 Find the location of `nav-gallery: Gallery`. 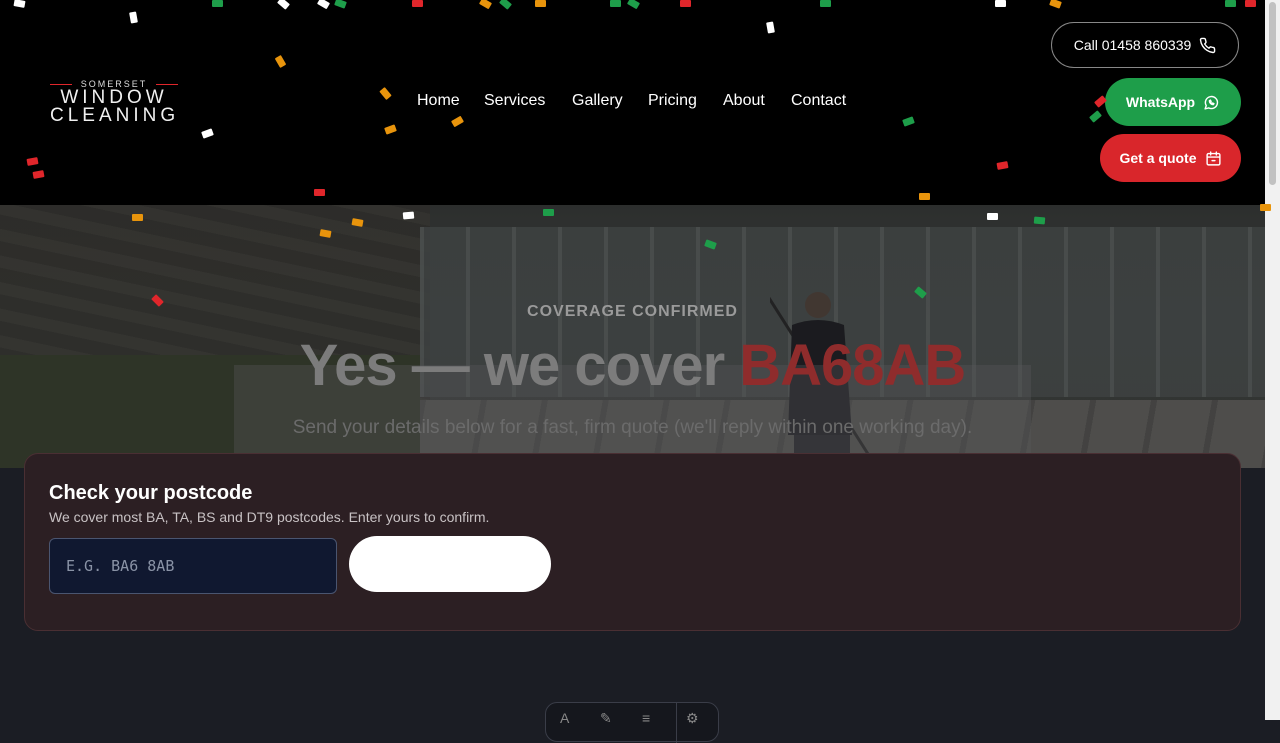

nav-gallery: Gallery is located at coordinates (597, 101).